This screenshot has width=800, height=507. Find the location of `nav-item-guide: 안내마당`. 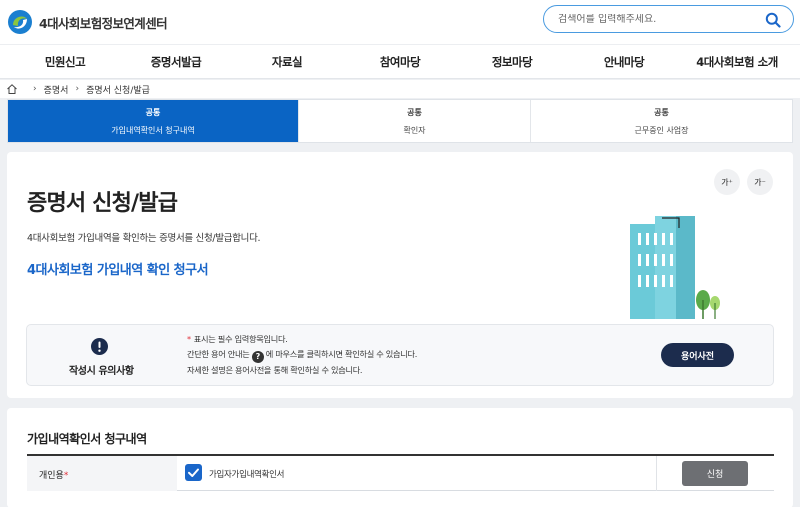

nav-item-guide: 안내마당 is located at coordinates (624, 62).